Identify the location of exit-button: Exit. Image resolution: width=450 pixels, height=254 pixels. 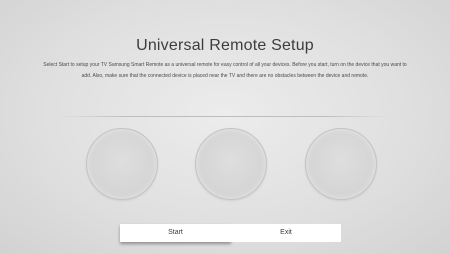
(286, 233).